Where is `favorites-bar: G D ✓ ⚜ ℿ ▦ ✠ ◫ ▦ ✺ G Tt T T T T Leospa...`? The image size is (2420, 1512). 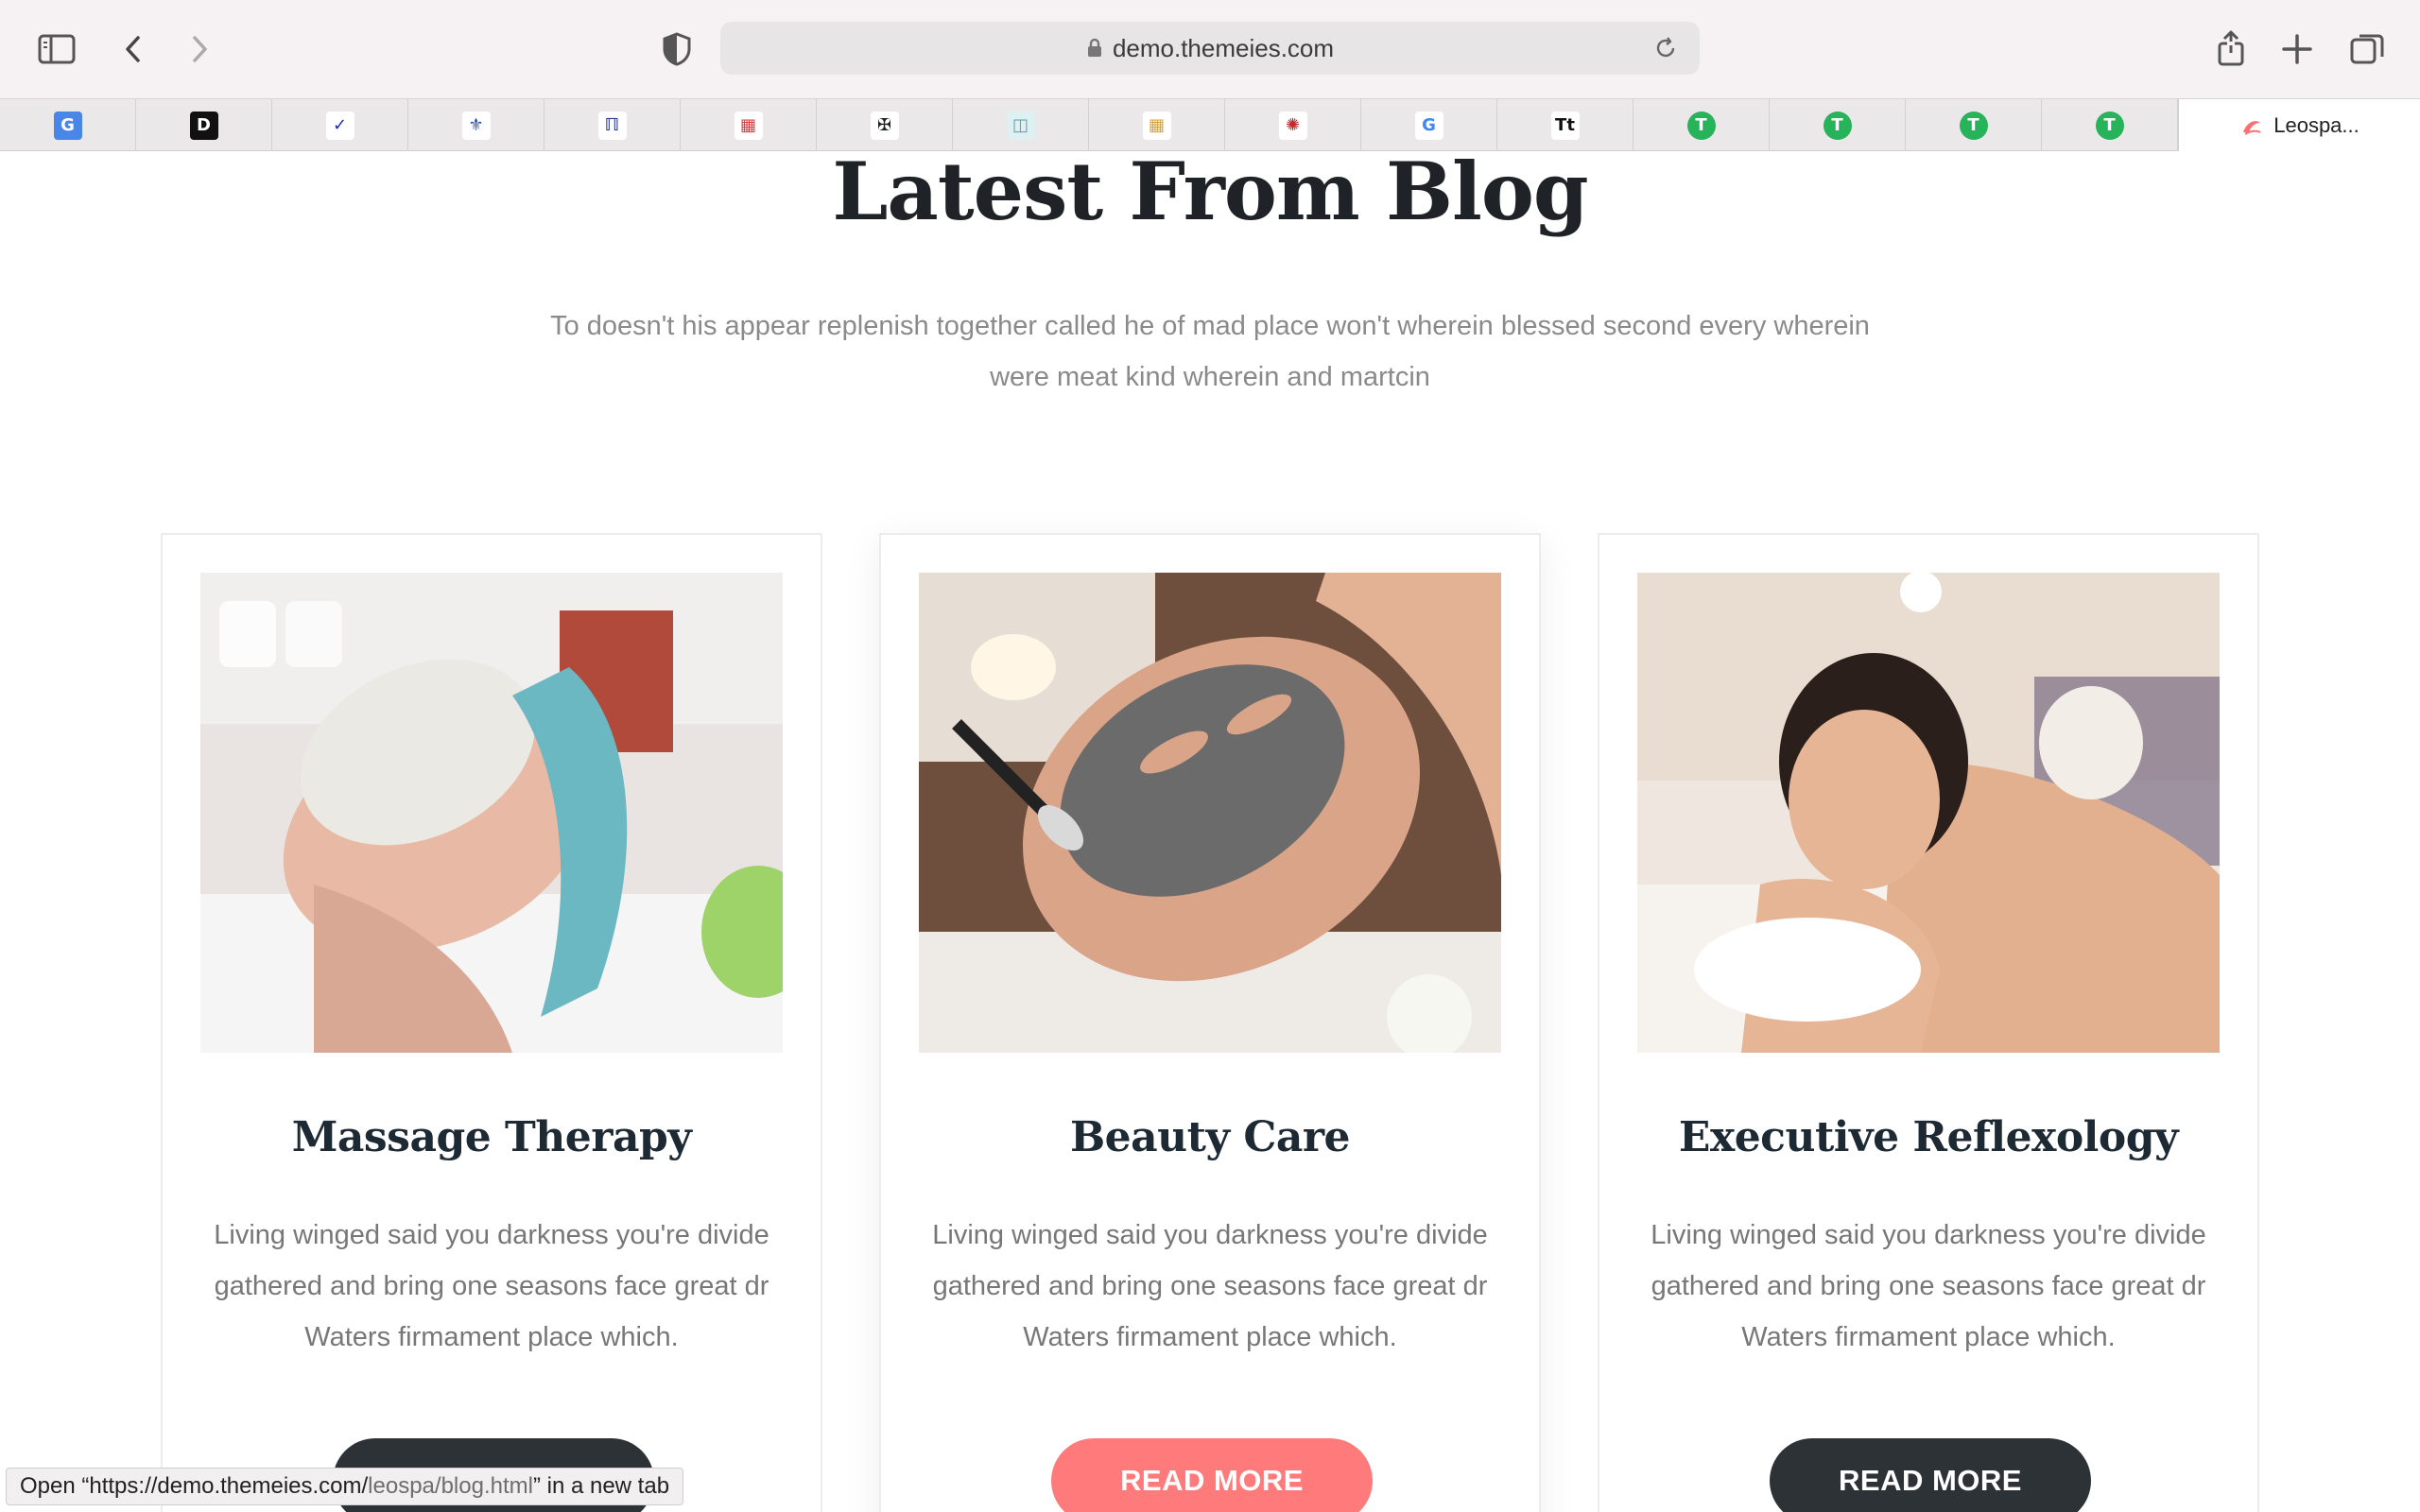 favorites-bar: G D ✓ ⚜ ℿ ▦ ✠ ◫ ▦ ✺ G Tt T T T T Leospa... is located at coordinates (1210, 124).